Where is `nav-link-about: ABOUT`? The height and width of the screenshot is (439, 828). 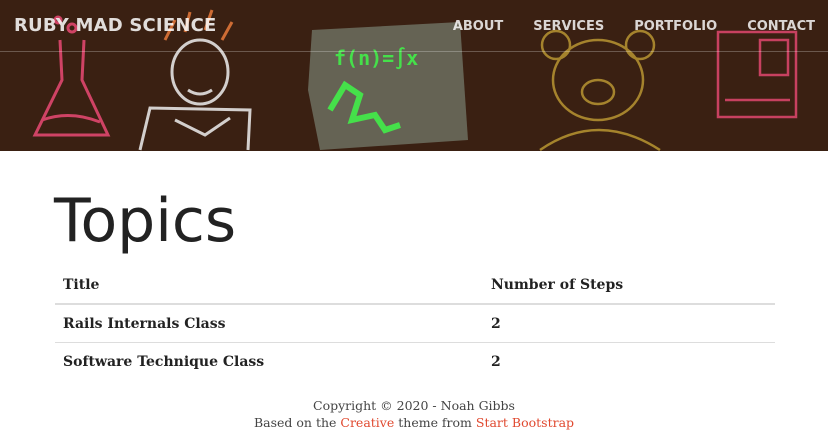 nav-link-about: ABOUT is located at coordinates (478, 26).